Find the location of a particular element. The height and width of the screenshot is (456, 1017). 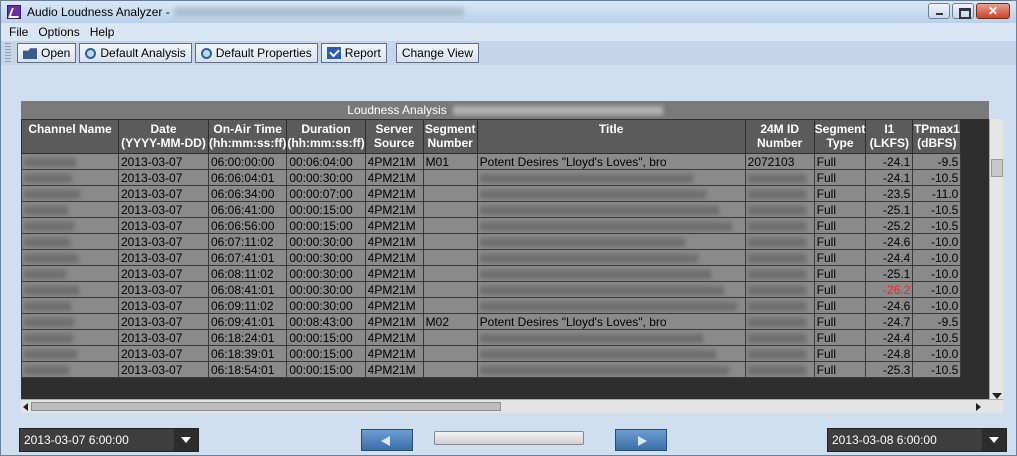

maximize-icon is located at coordinates (963, 11).